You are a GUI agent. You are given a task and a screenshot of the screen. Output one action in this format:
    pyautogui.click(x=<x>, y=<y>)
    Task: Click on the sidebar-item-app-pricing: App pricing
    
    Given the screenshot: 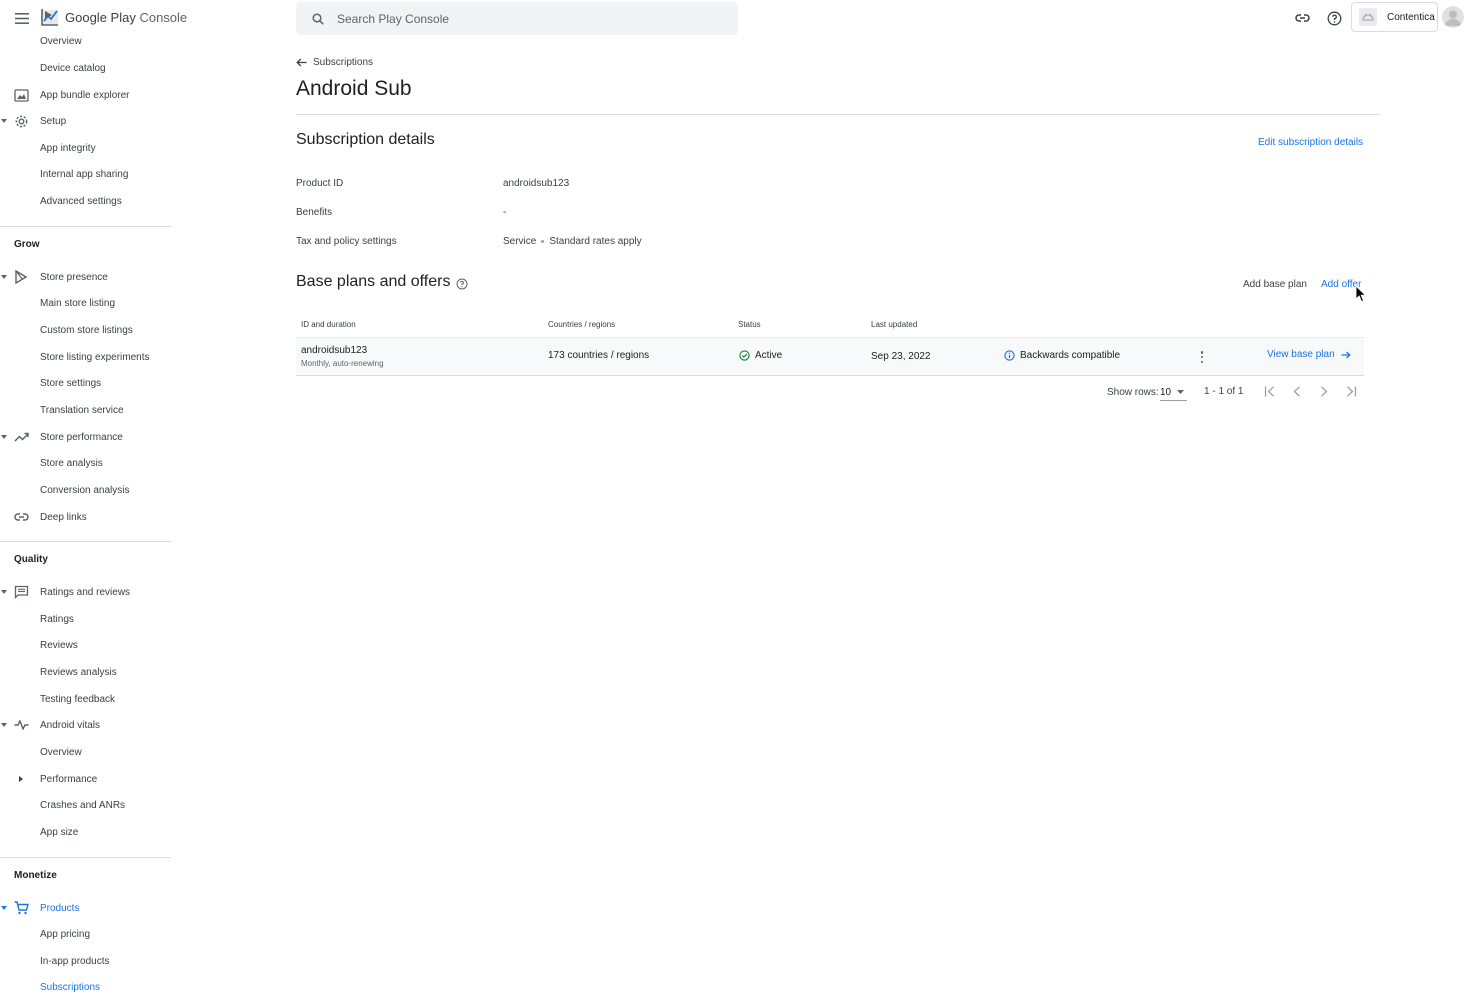 What is the action you would take?
    pyautogui.click(x=85, y=934)
    